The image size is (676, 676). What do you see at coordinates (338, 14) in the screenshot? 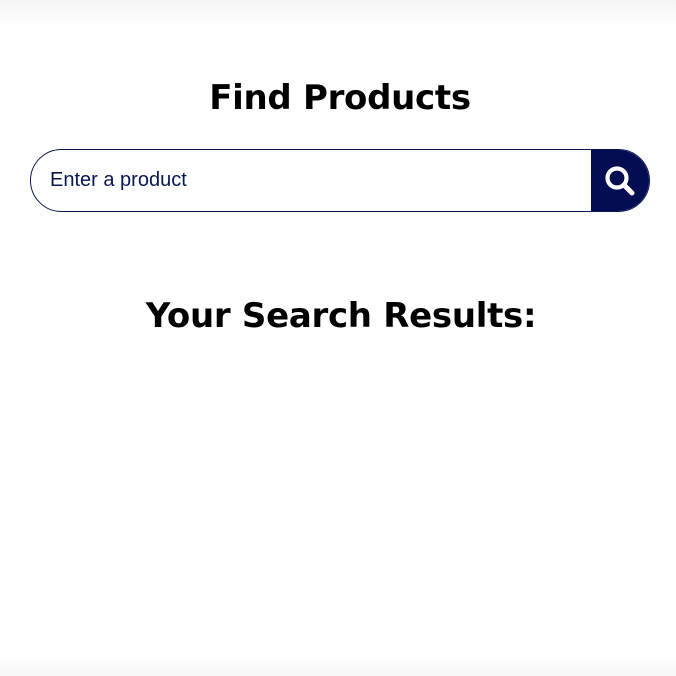
I see `top-edge-shade` at bounding box center [338, 14].